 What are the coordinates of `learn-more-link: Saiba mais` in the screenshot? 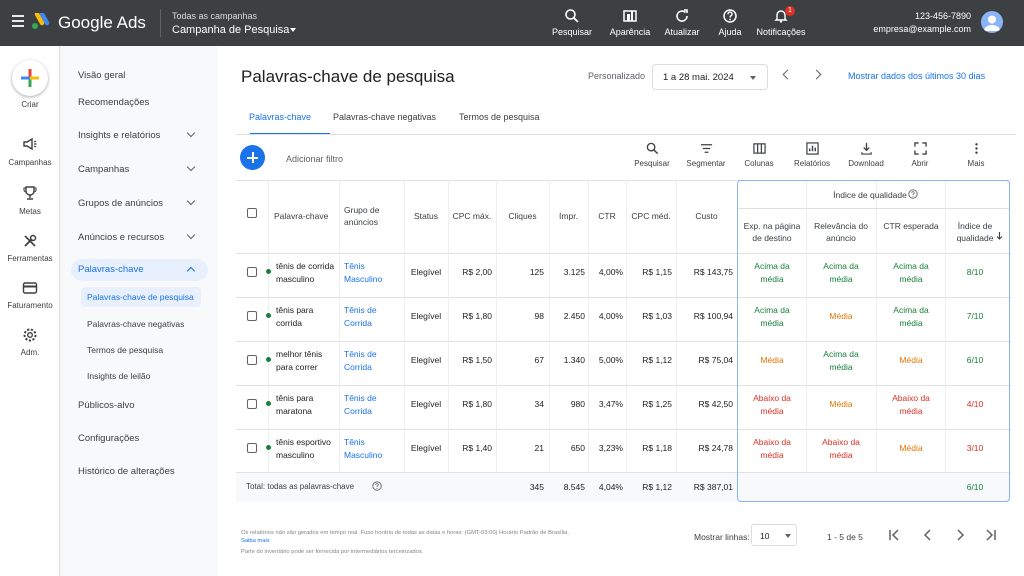 It's located at (255, 541).